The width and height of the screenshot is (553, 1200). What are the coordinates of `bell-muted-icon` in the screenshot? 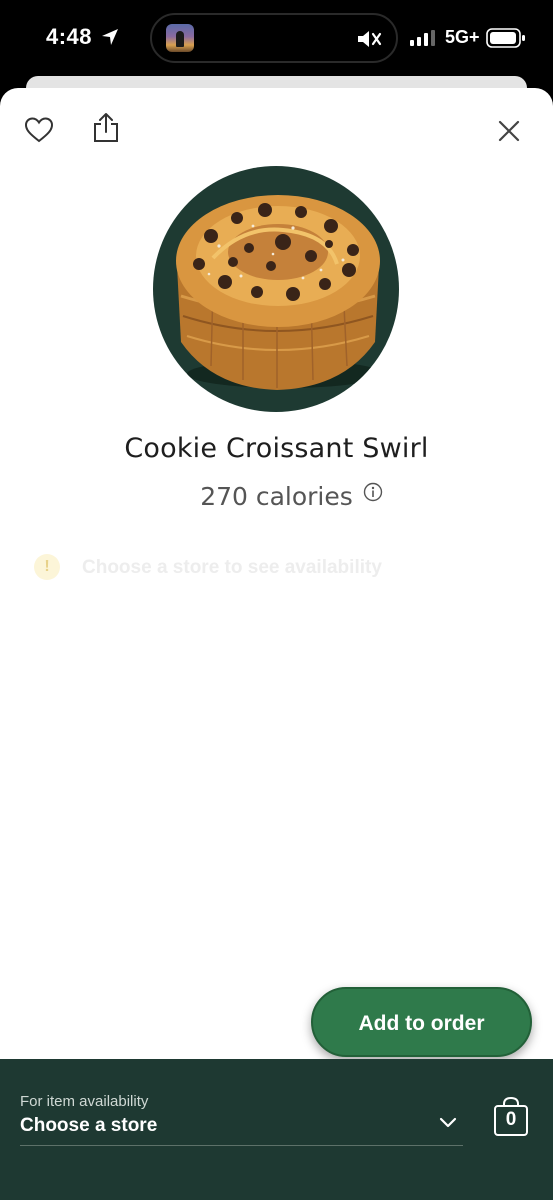 It's located at (370, 39).